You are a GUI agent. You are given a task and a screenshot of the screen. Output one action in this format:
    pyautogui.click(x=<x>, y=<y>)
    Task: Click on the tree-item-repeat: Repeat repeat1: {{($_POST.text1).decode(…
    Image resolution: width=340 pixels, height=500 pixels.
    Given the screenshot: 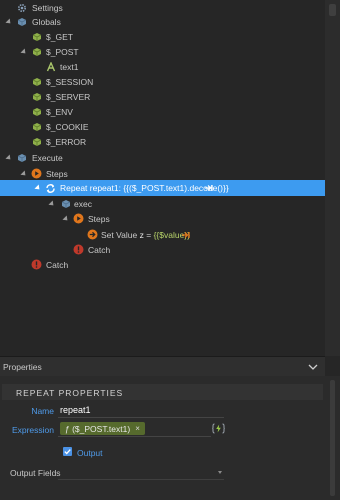 What is the action you would take?
    pyautogui.click(x=162, y=188)
    